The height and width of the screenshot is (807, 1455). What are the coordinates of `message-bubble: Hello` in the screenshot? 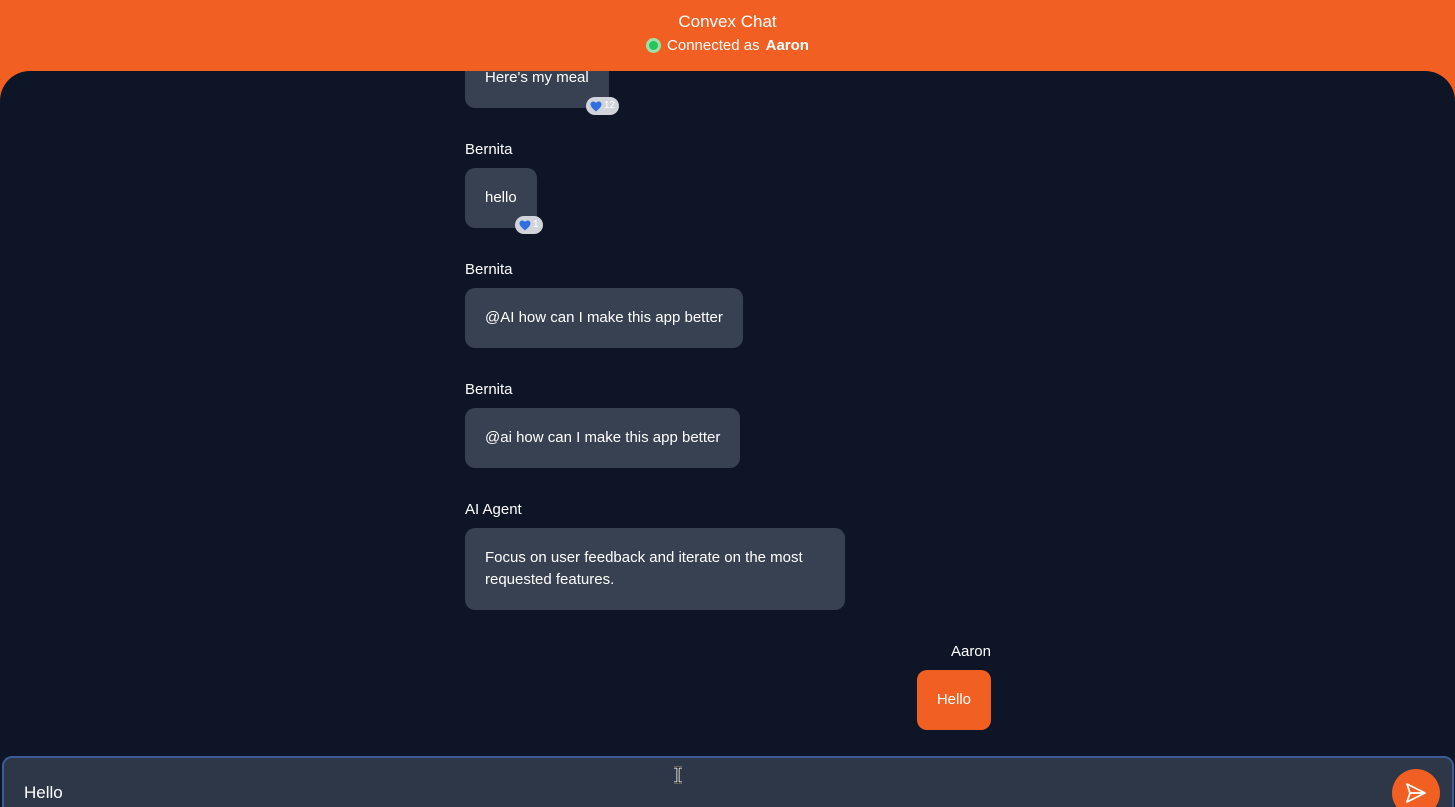 It's located at (953, 700).